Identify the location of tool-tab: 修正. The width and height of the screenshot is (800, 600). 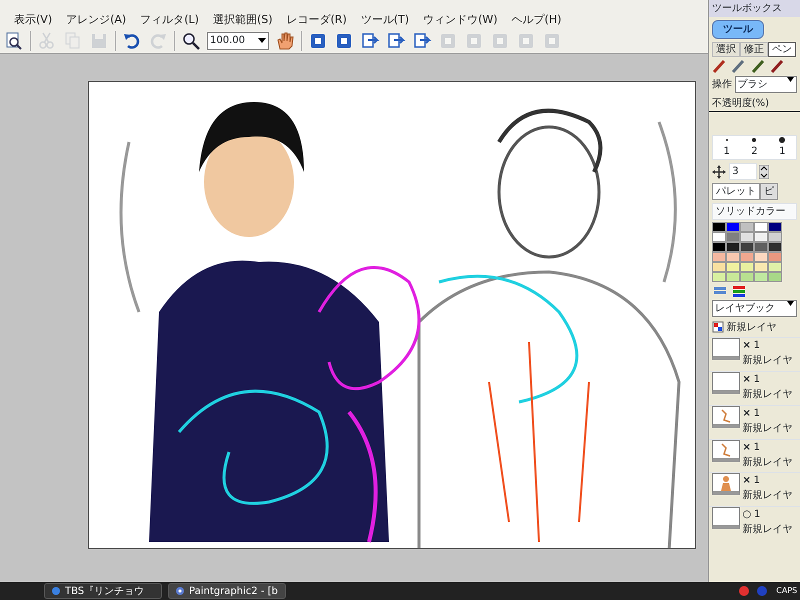
(754, 49).